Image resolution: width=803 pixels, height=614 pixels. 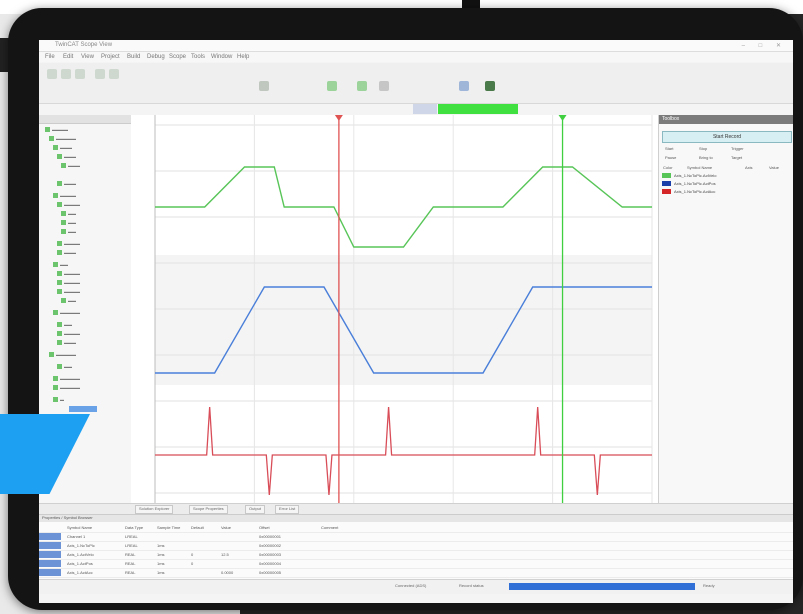 I want to click on menu-scope: Scope, so click(x=177, y=57).